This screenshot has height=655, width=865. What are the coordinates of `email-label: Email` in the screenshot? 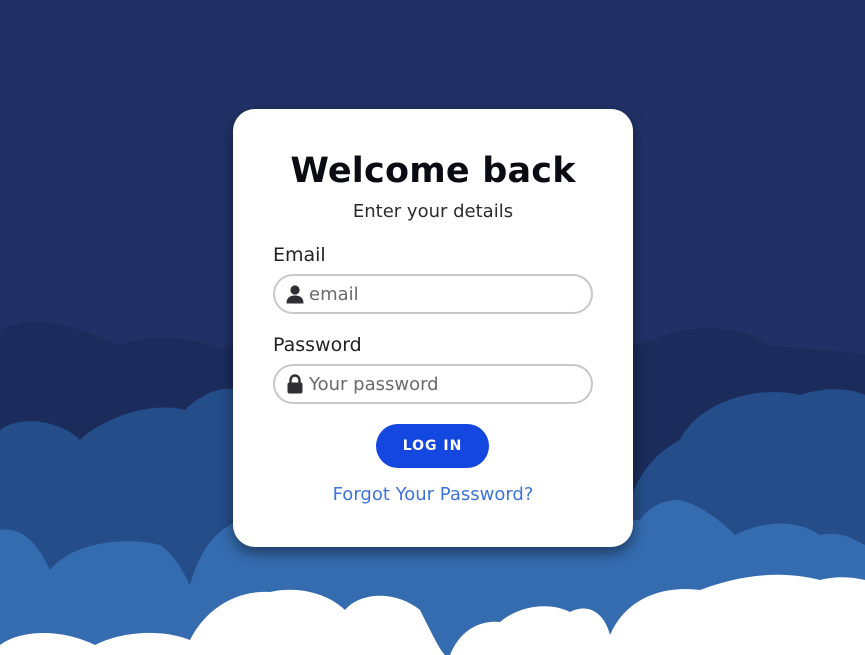 It's located at (299, 255).